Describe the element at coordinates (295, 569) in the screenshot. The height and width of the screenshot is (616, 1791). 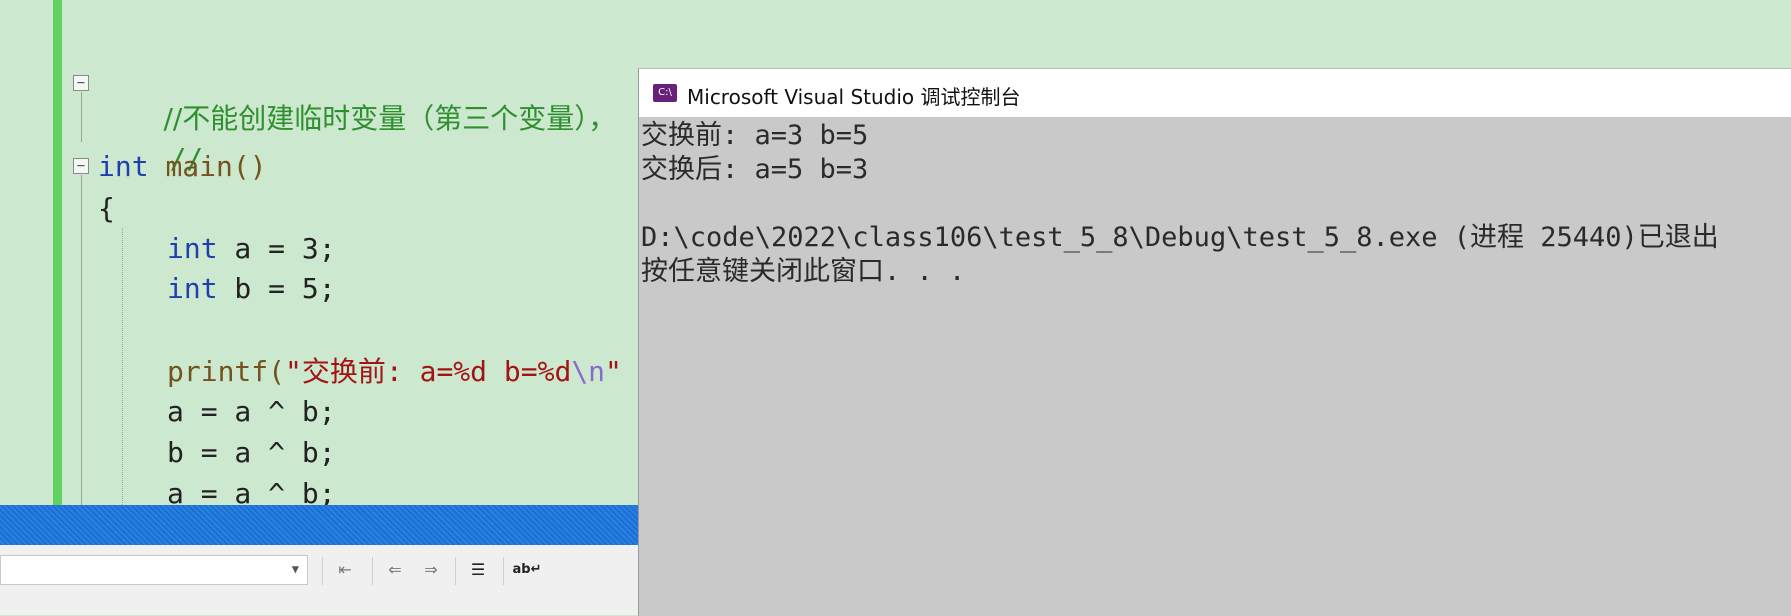
I see `chevron-down-icon: ▼` at that location.